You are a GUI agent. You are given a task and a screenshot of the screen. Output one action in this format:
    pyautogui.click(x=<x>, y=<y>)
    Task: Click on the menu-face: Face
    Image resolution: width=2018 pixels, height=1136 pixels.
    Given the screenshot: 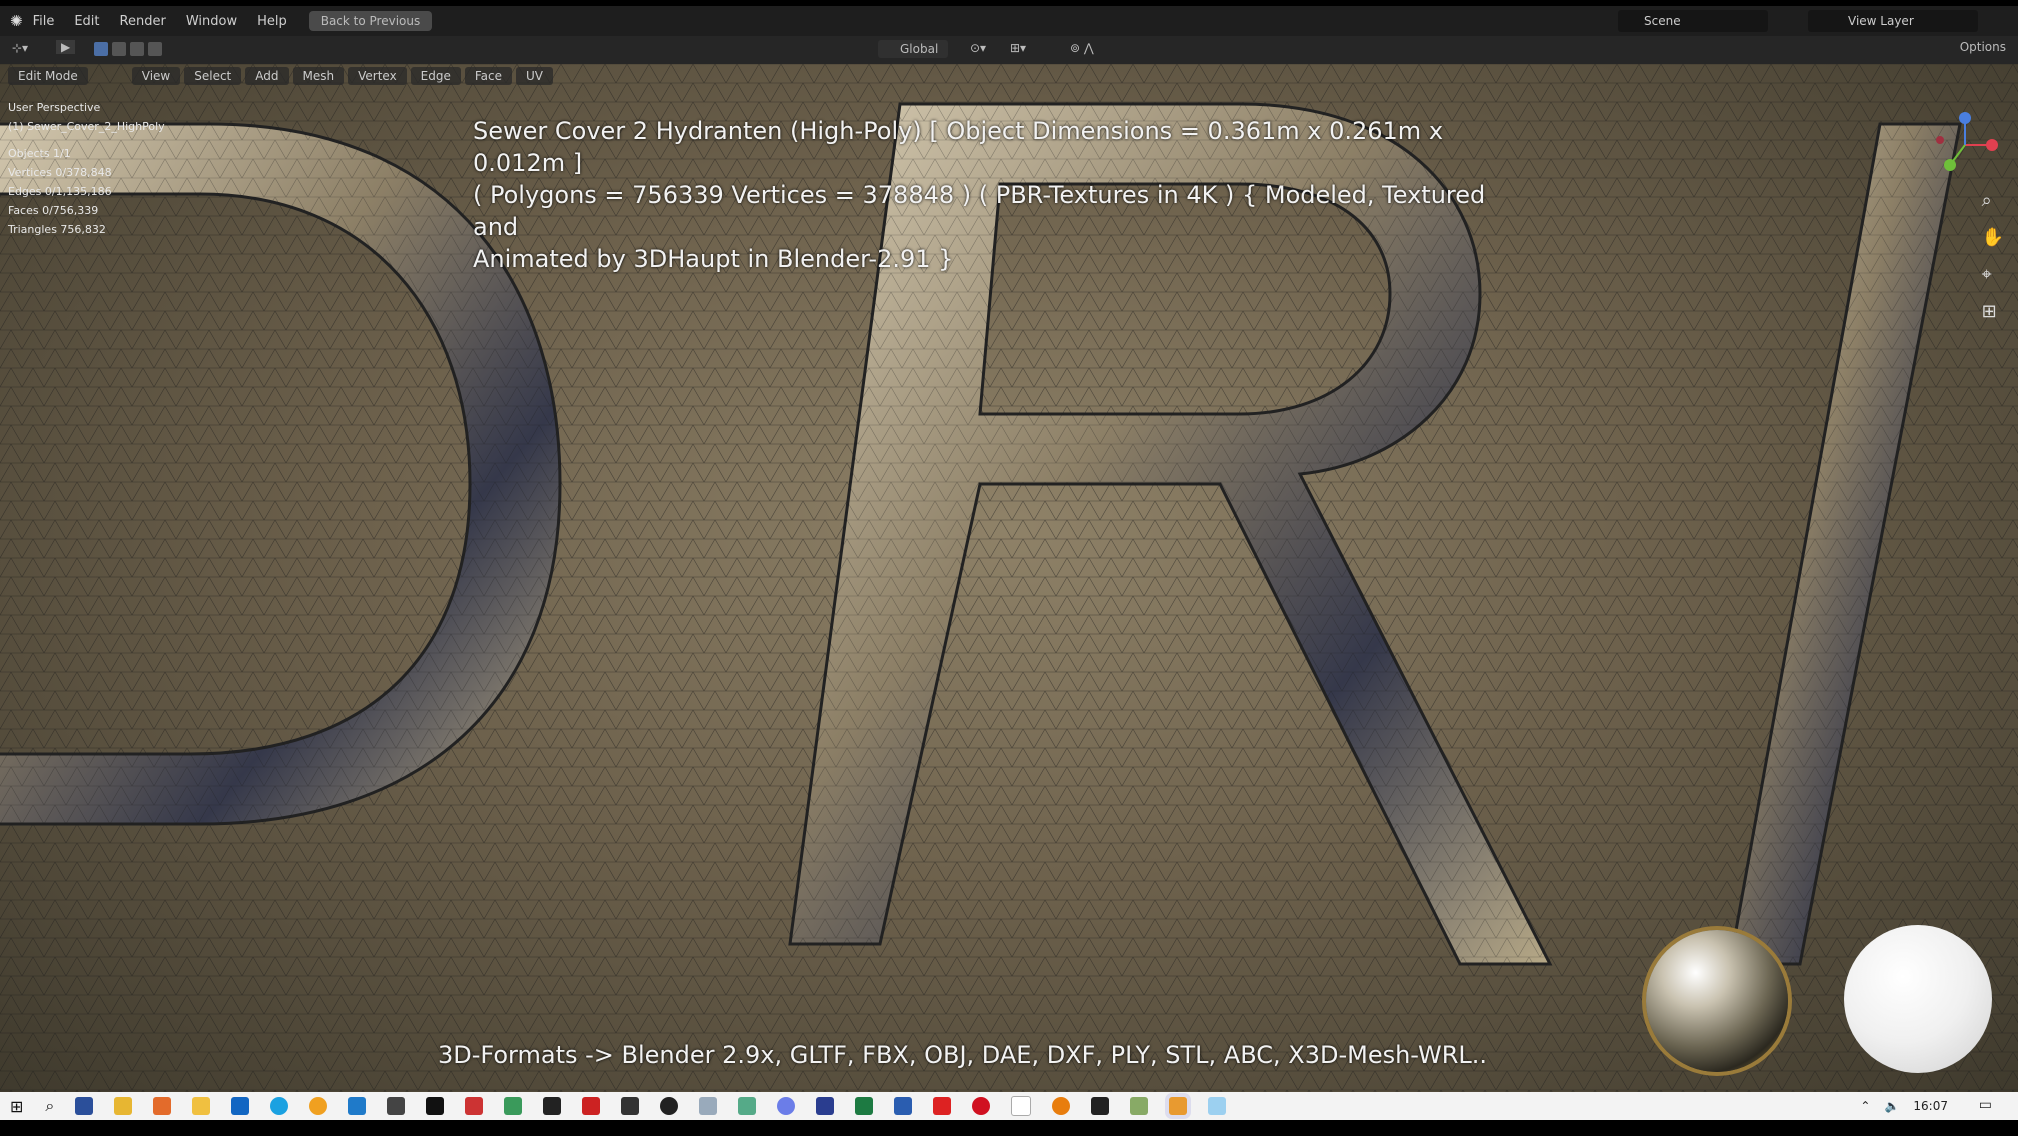 What is the action you would take?
    pyautogui.click(x=488, y=76)
    